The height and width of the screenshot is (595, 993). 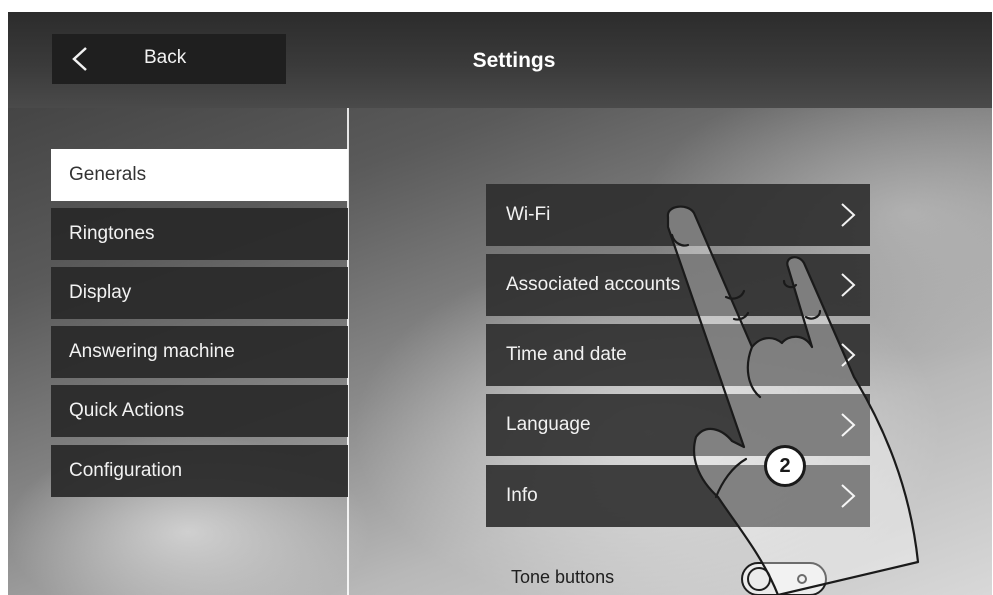 I want to click on sidebar-item-label: Ringtones, so click(x=112, y=233).